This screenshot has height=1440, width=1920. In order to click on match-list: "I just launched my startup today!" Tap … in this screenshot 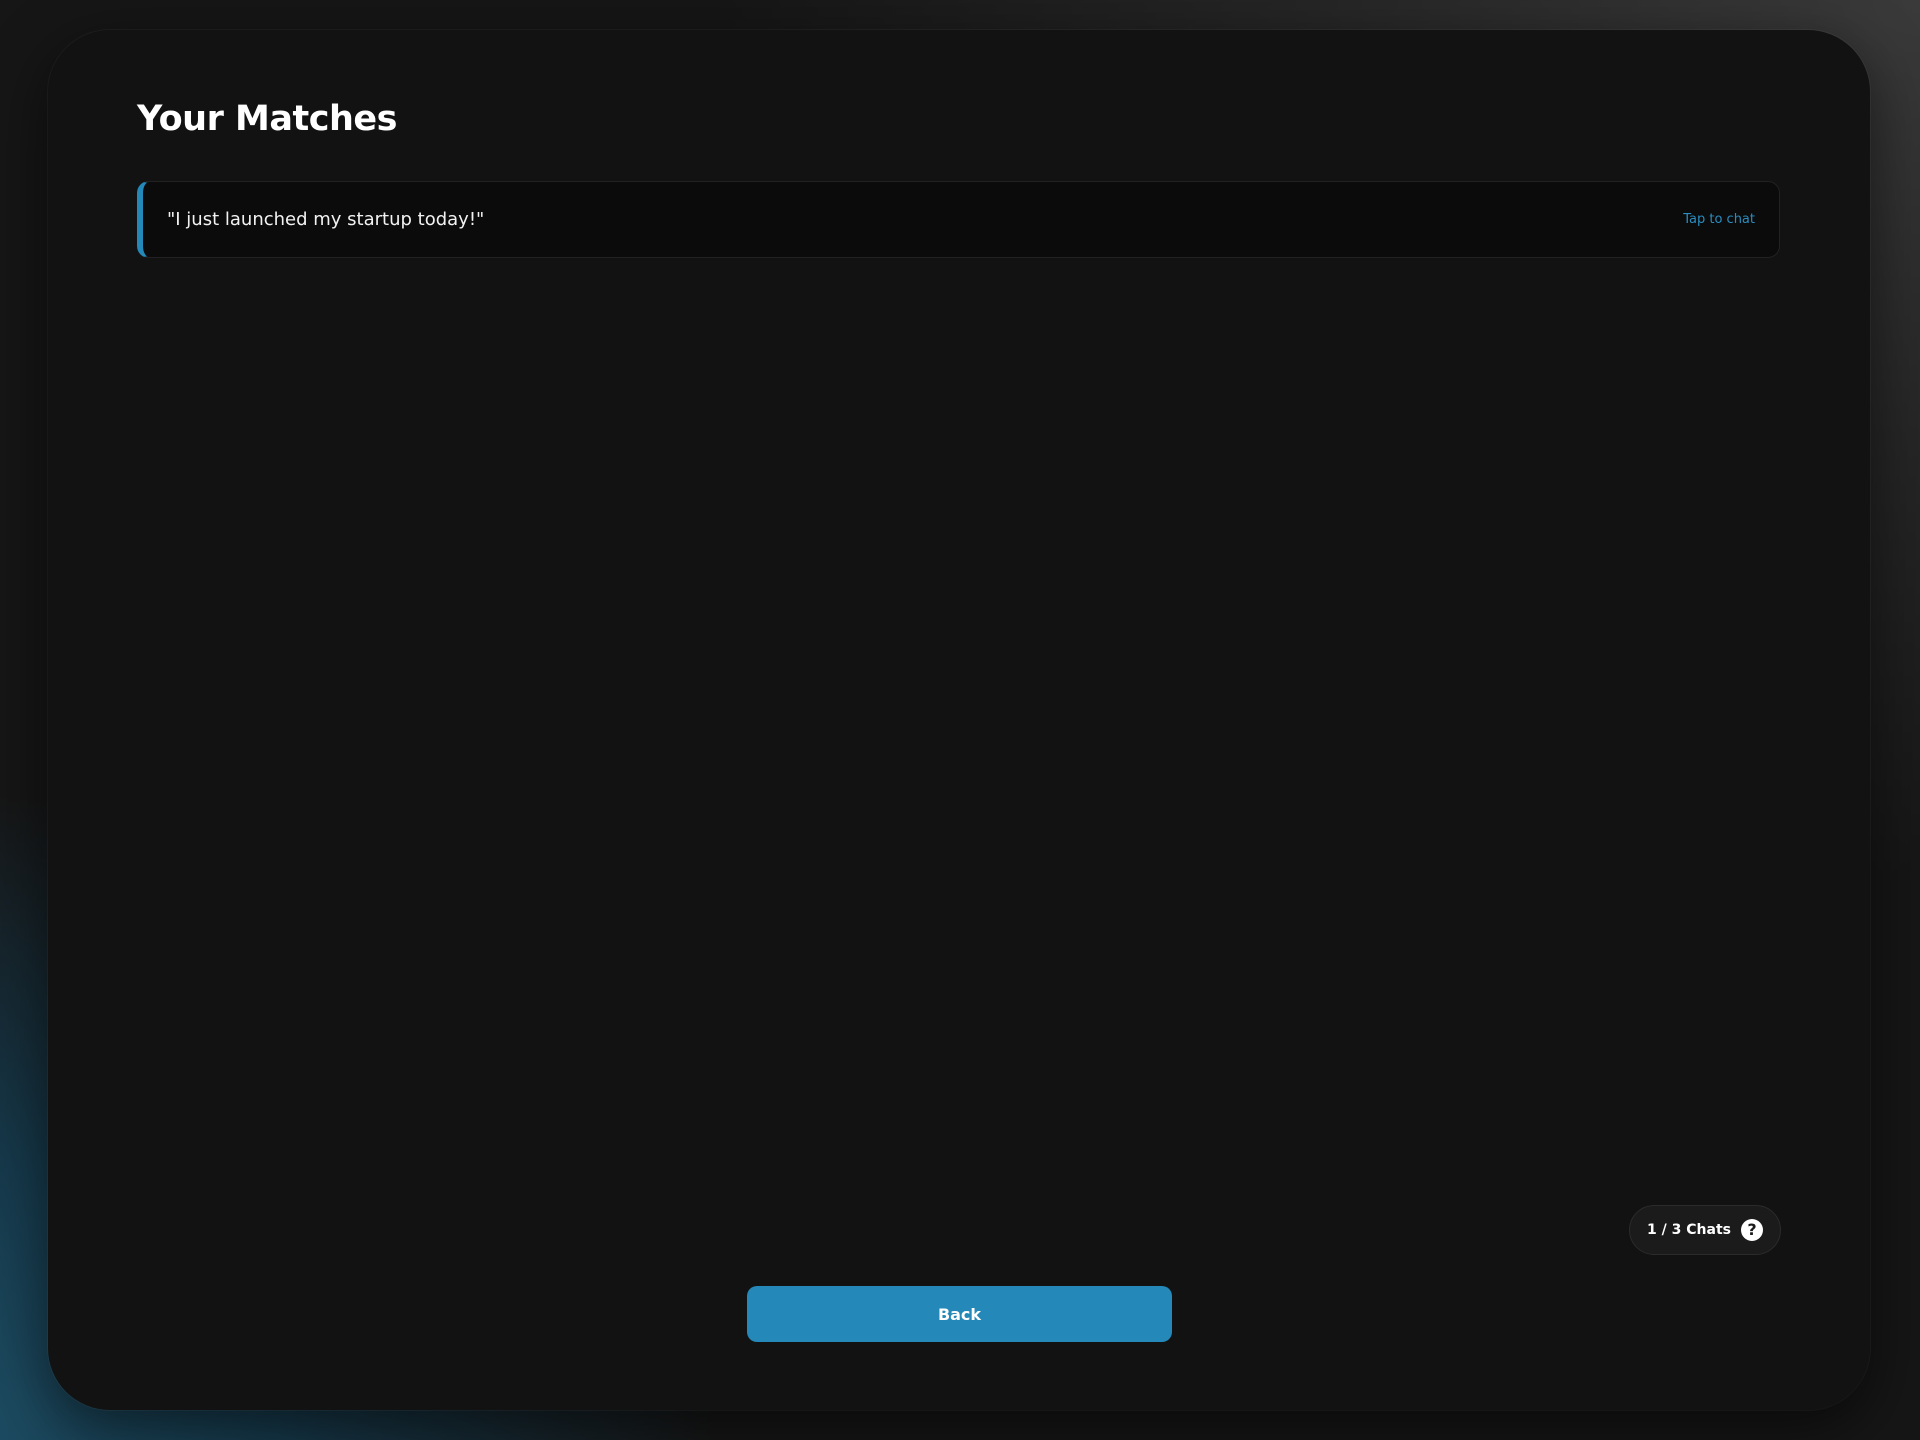, I will do `click(958, 219)`.